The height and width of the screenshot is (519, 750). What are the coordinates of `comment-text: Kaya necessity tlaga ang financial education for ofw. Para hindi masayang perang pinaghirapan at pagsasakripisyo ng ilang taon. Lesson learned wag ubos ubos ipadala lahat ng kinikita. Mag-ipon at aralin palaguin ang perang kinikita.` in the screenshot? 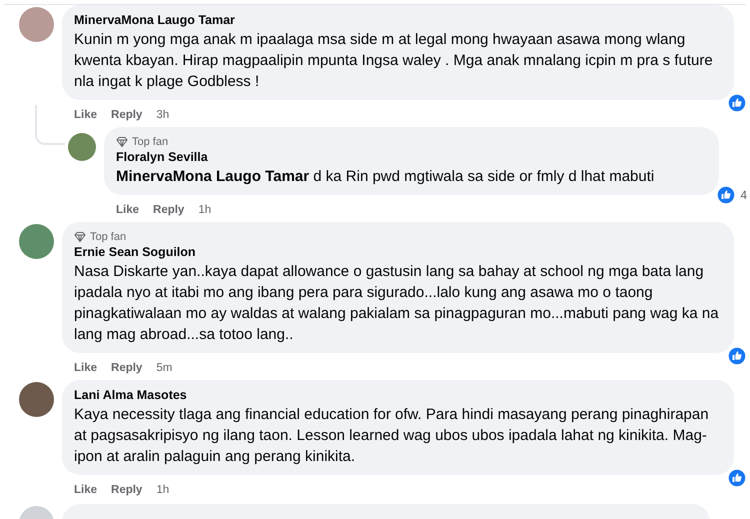 It's located at (392, 436).